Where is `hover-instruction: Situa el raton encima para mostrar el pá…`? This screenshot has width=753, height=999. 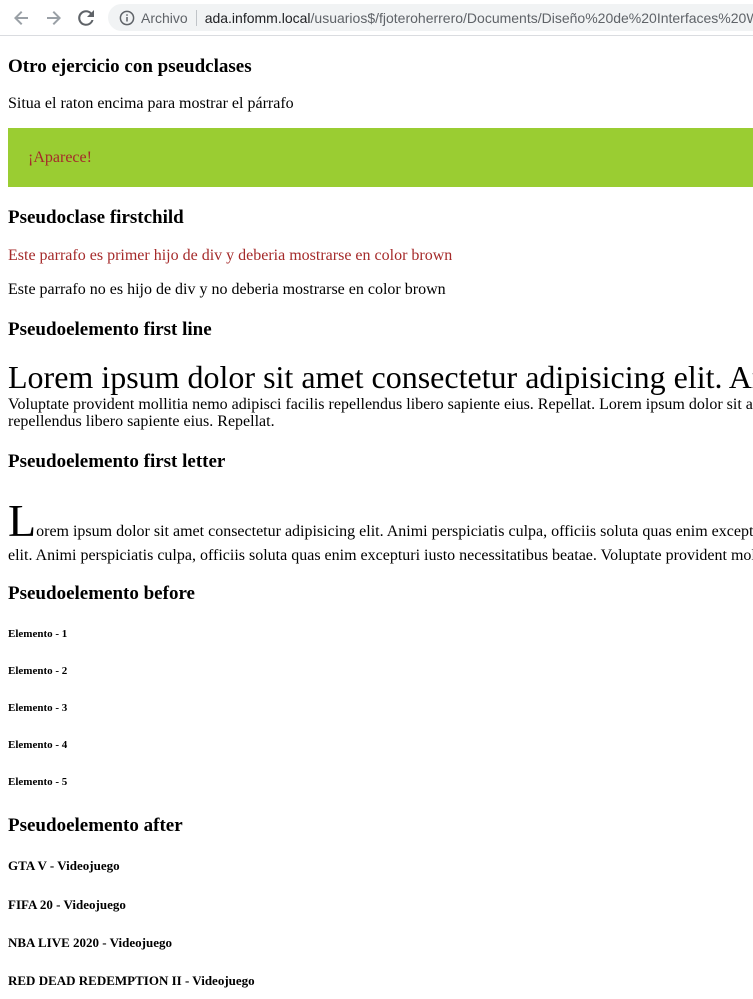 hover-instruction: Situa el raton encima para mostrar el pá… is located at coordinates (151, 103).